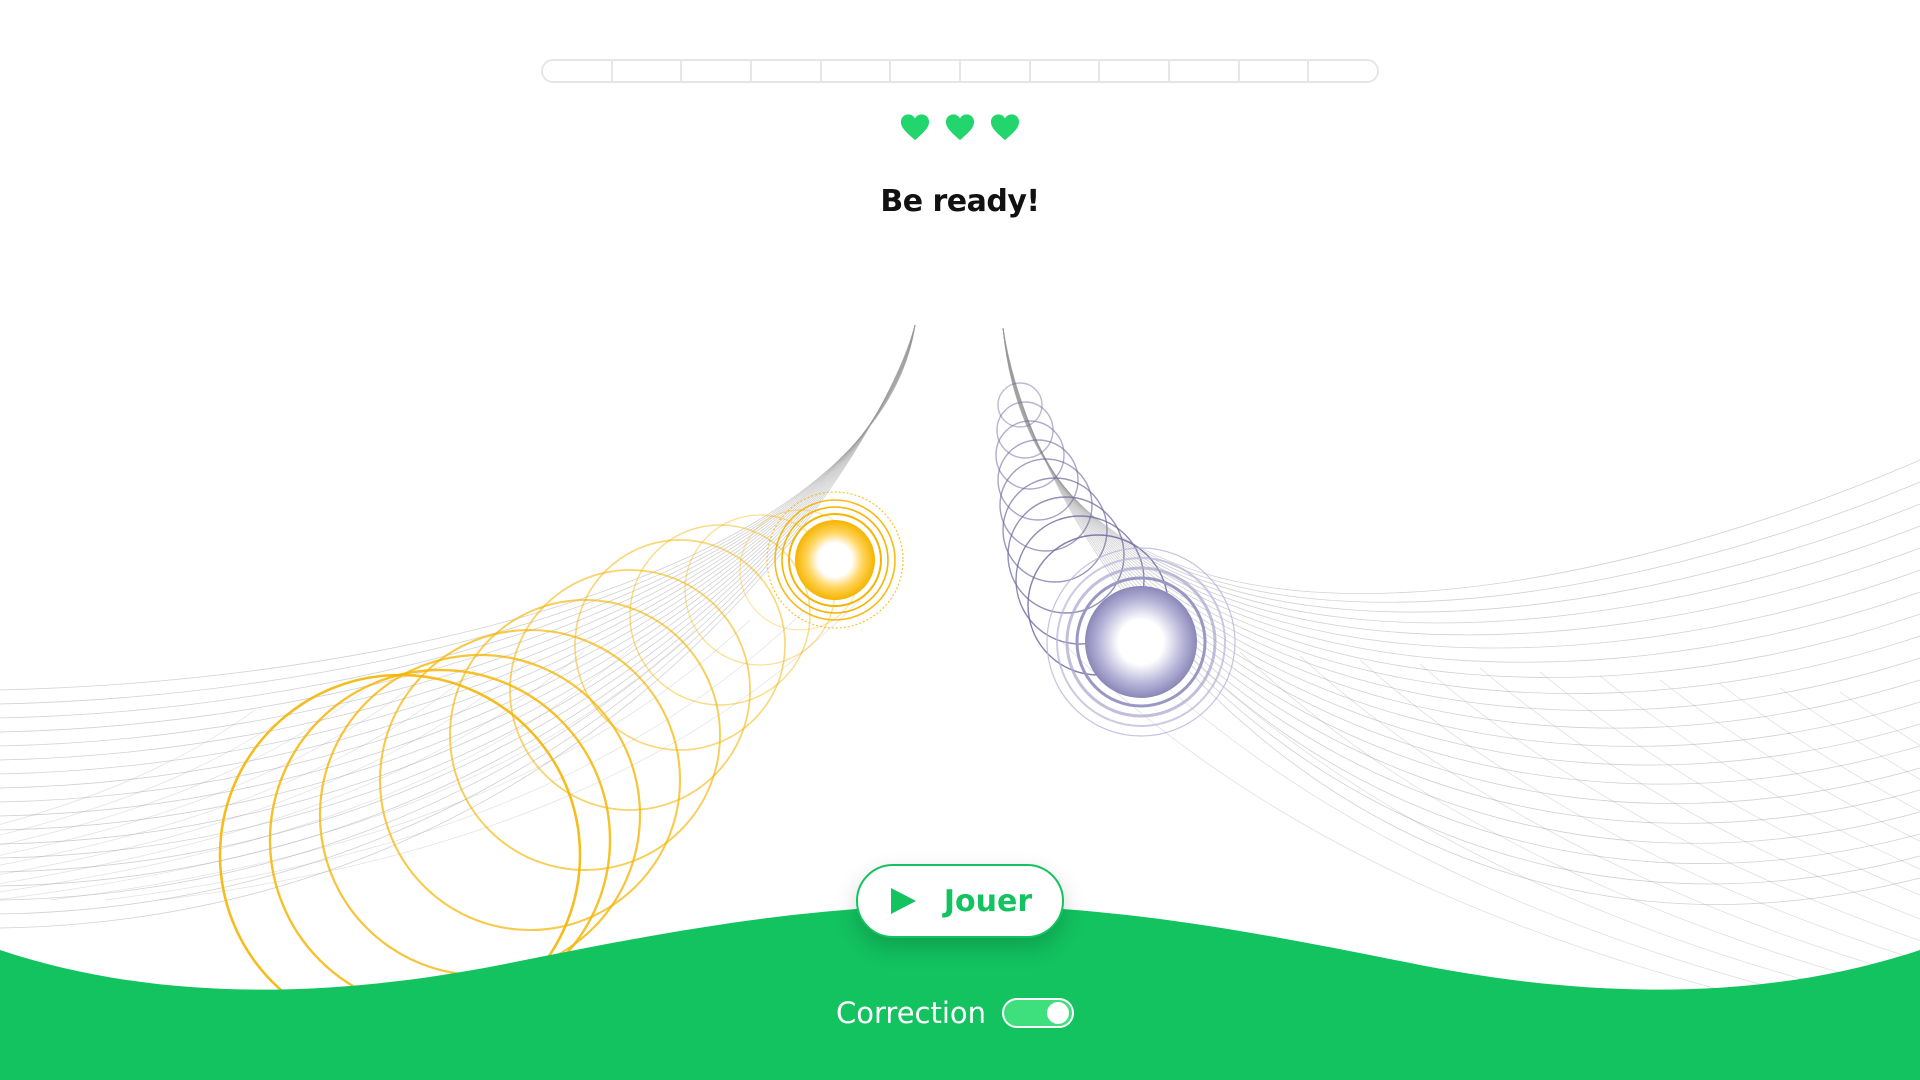  I want to click on correction-toggle, so click(1038, 1013).